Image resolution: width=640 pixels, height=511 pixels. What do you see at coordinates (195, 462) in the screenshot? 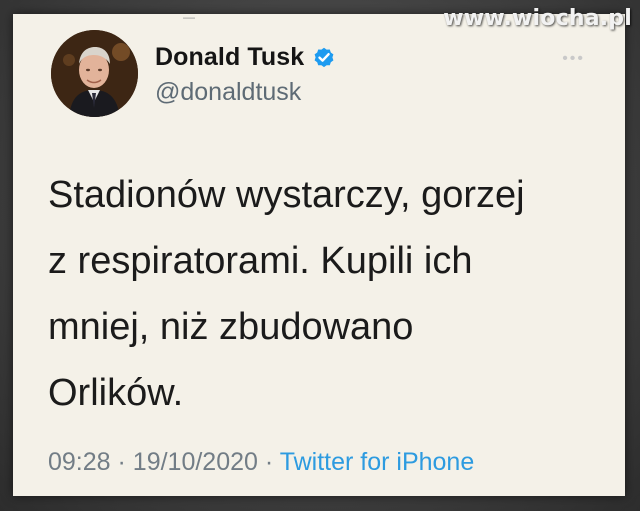
I see `tweet-date: 19/10/2020` at bounding box center [195, 462].